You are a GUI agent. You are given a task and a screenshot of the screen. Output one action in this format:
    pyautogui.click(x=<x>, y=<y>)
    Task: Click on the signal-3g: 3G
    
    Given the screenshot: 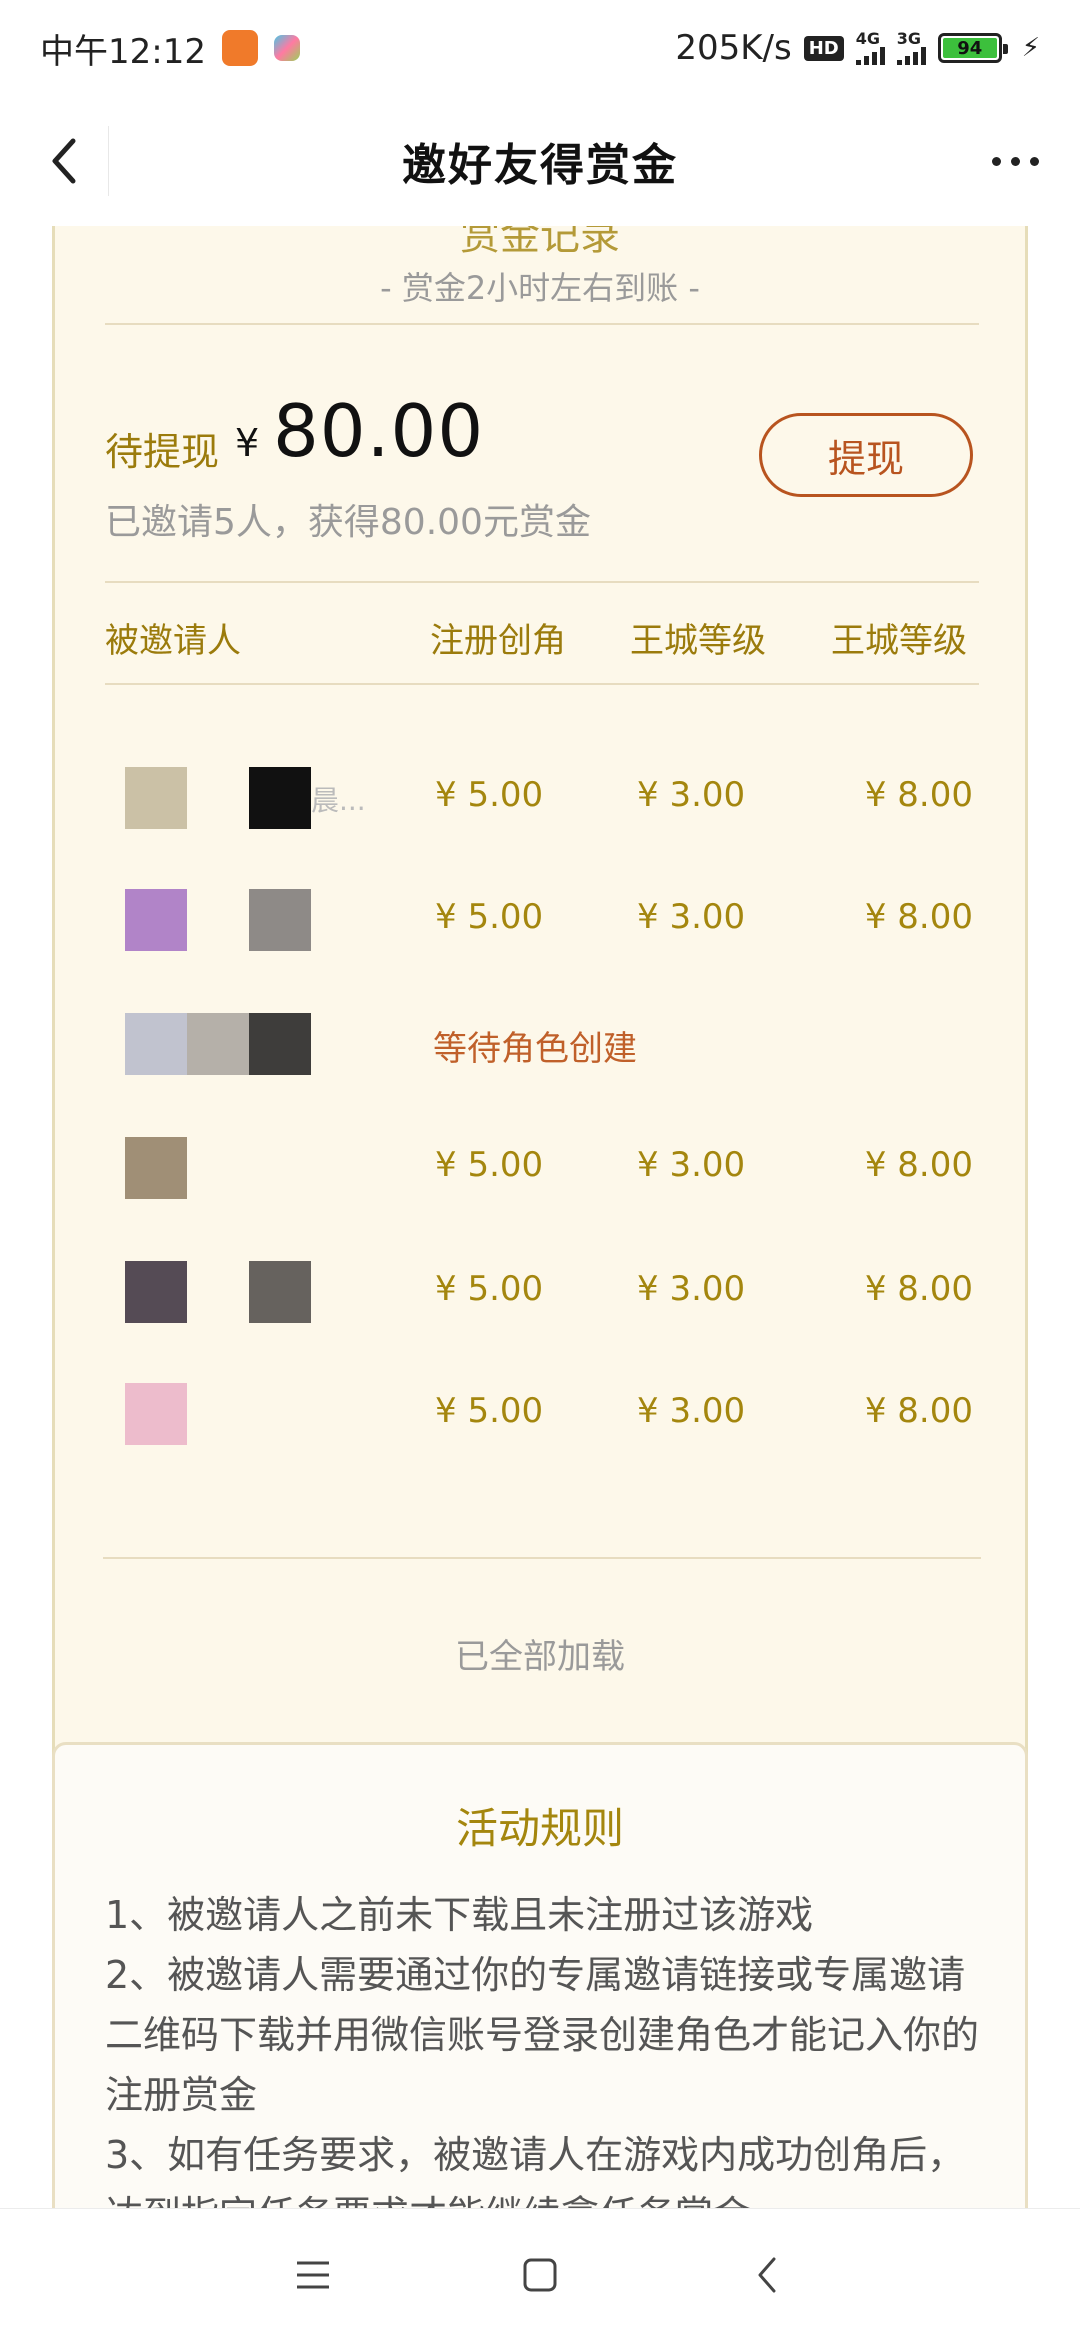 What is the action you would take?
    pyautogui.click(x=911, y=47)
    